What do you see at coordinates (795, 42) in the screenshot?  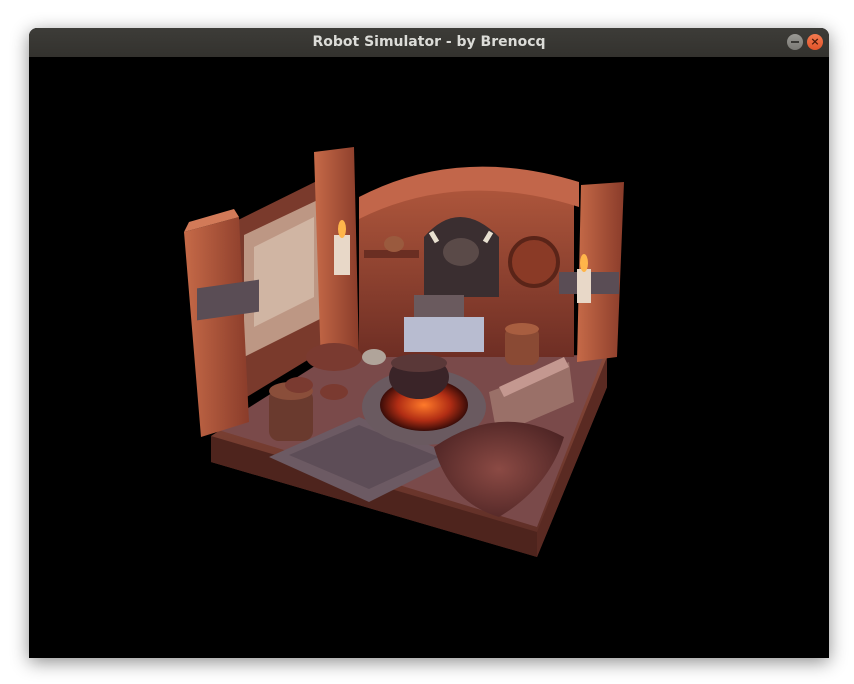 I see `minimize-button` at bounding box center [795, 42].